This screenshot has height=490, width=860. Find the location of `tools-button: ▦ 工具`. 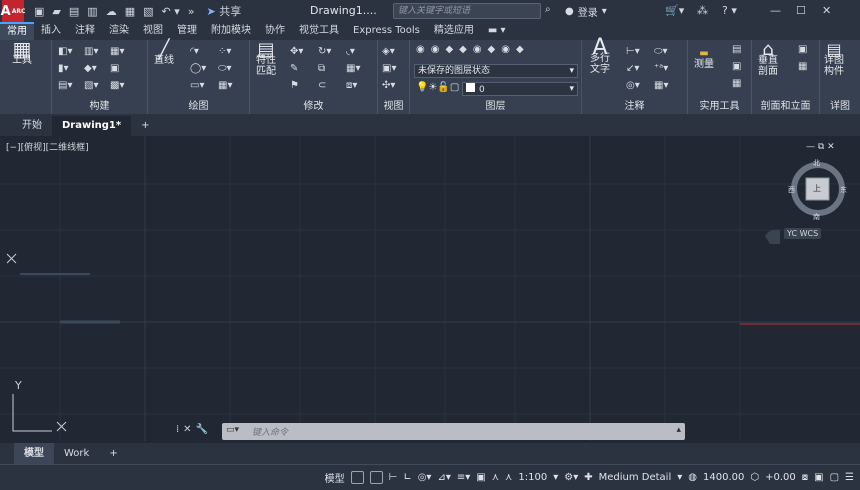

tools-button: ▦ 工具 is located at coordinates (22, 52).